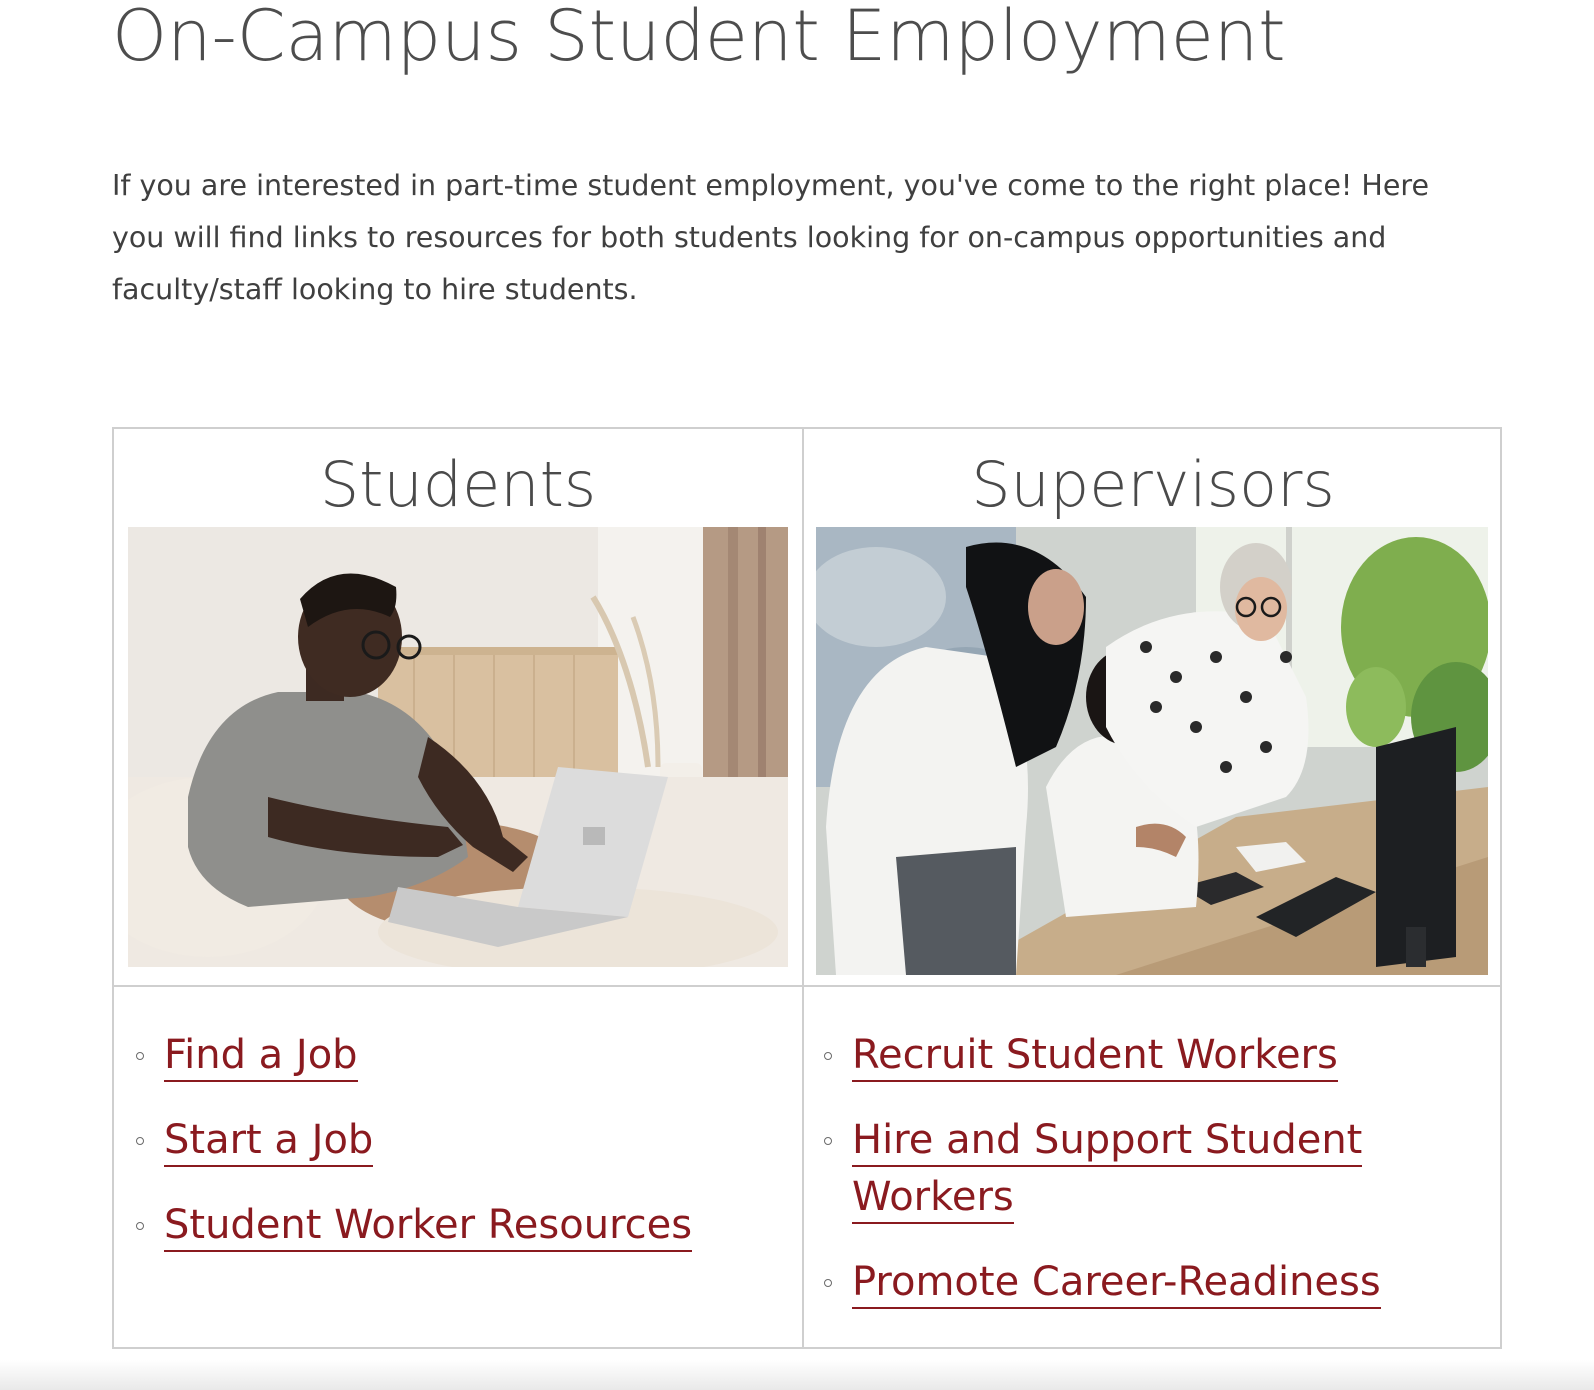 Image resolution: width=1594 pixels, height=1390 pixels. I want to click on promote-career-readiness-link: Promote Career-Readiness, so click(1116, 1284).